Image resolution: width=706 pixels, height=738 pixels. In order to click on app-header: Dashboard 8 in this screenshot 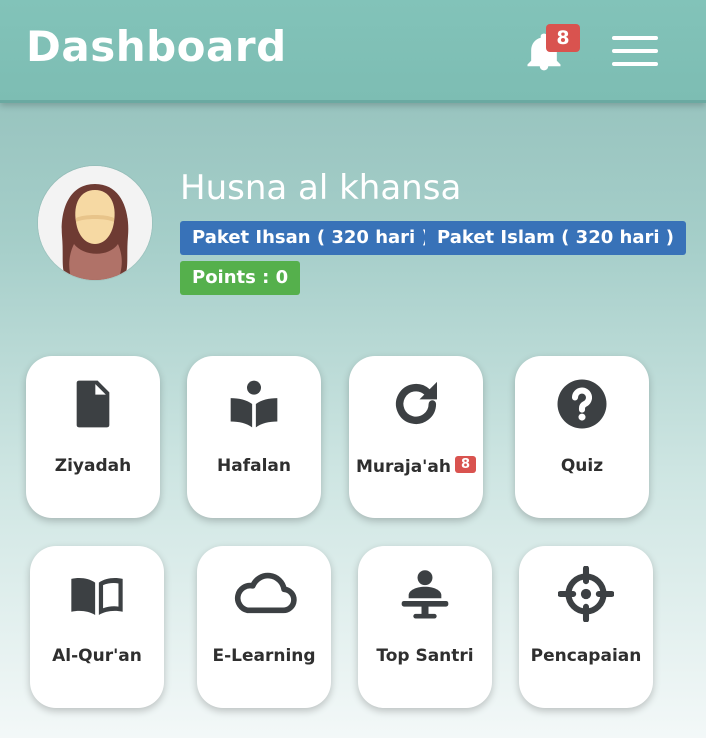, I will do `click(353, 51)`.